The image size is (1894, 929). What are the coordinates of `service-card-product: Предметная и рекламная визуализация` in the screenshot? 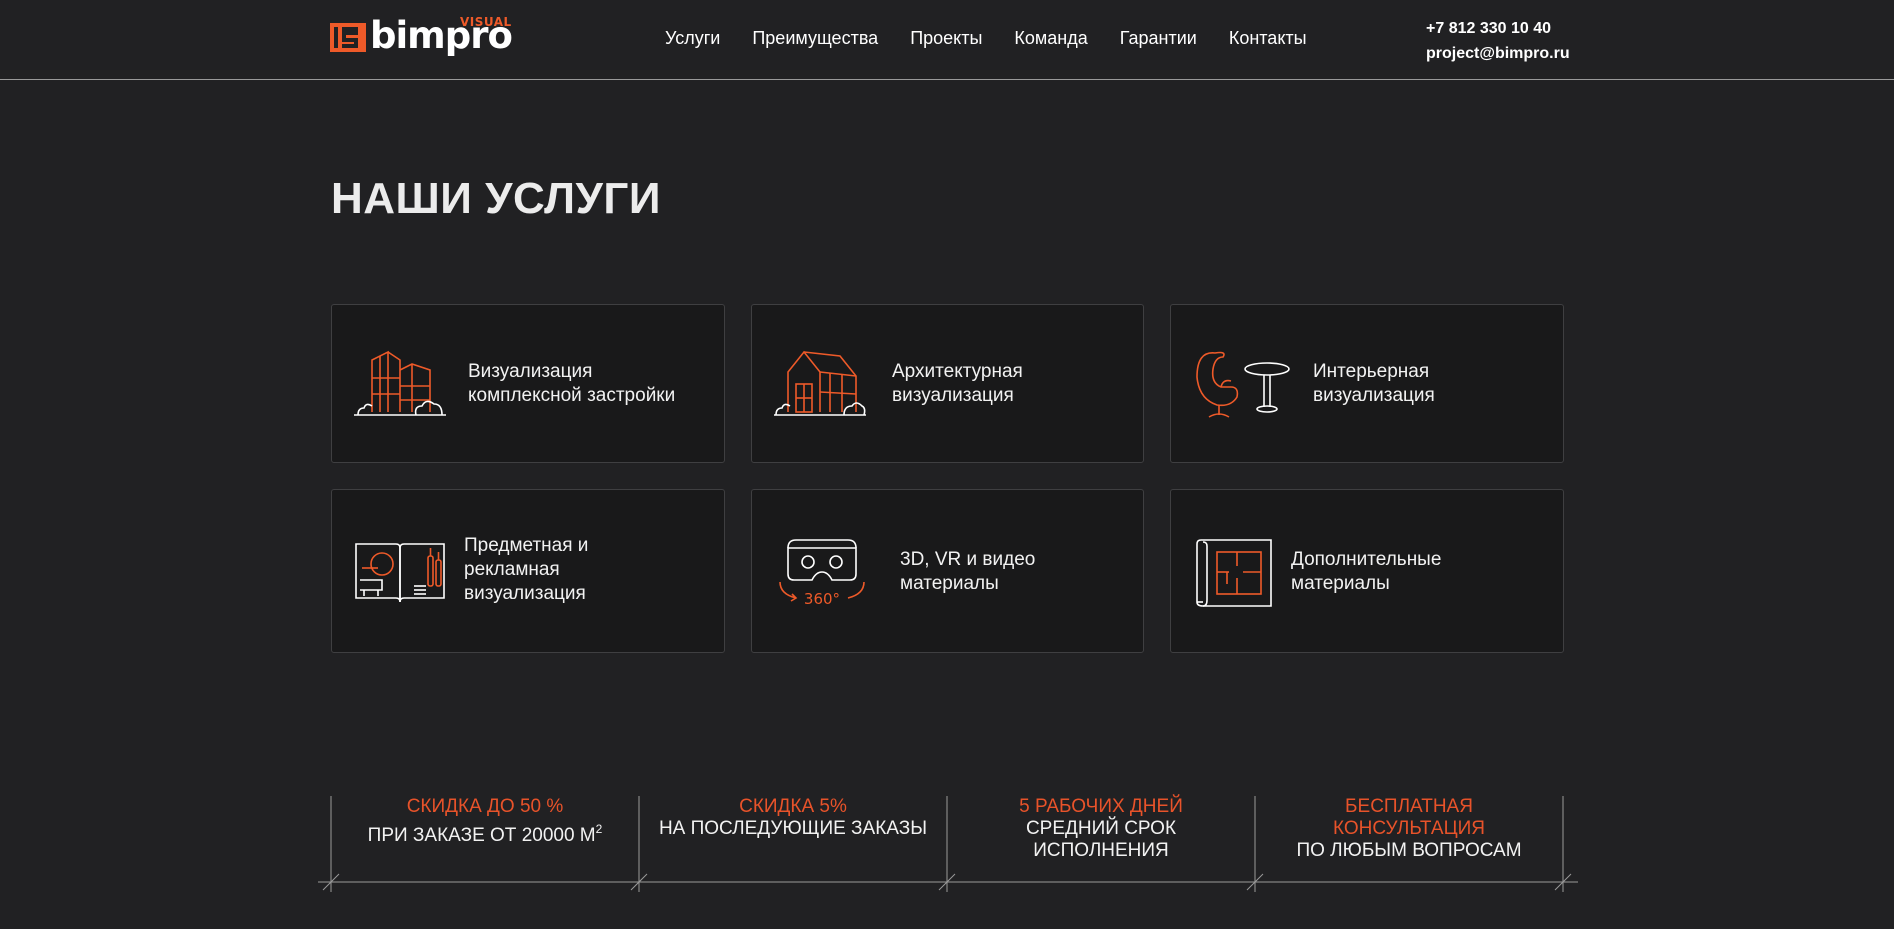 It's located at (528, 571).